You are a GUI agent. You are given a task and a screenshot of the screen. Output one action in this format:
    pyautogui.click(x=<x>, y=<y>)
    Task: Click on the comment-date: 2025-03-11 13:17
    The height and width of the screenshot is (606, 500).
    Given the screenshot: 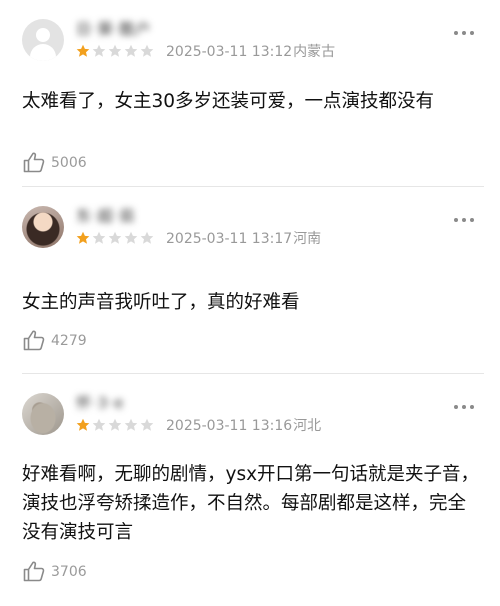 What is the action you would take?
    pyautogui.click(x=229, y=239)
    